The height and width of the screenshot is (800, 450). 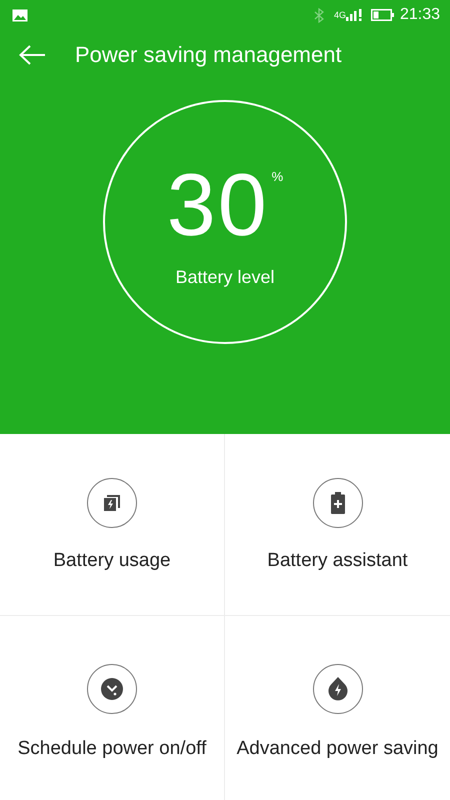 What do you see at coordinates (112, 503) in the screenshot?
I see `lightning-cards-icon` at bounding box center [112, 503].